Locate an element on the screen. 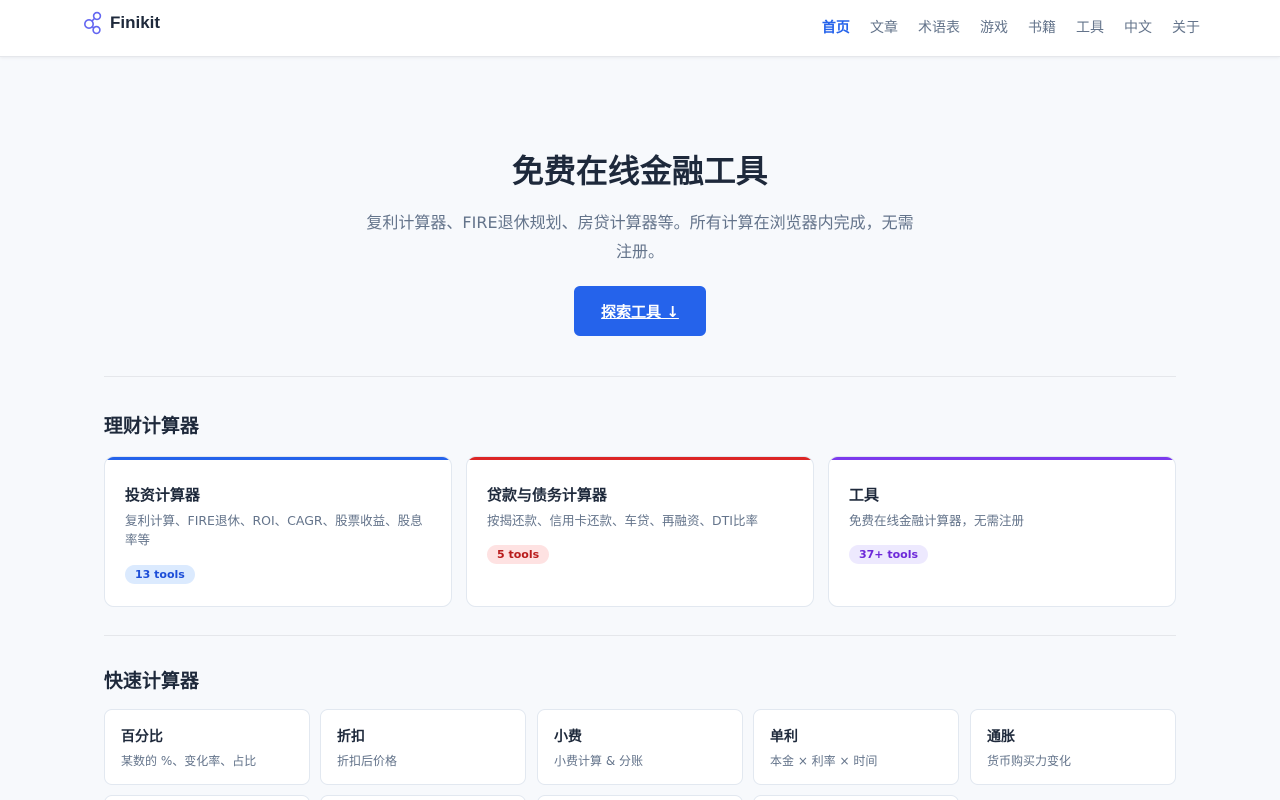 Image resolution: width=1280 pixels, height=800 pixels. tools-card: 工具 免费在线金融计算器，无需注册 37+ tools is located at coordinates (1002, 531).